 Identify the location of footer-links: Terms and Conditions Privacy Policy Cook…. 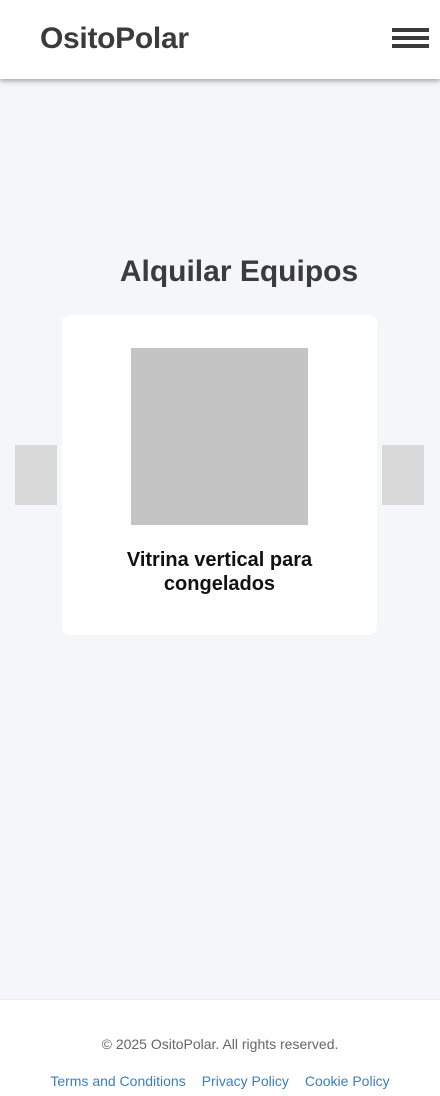
(220, 1081).